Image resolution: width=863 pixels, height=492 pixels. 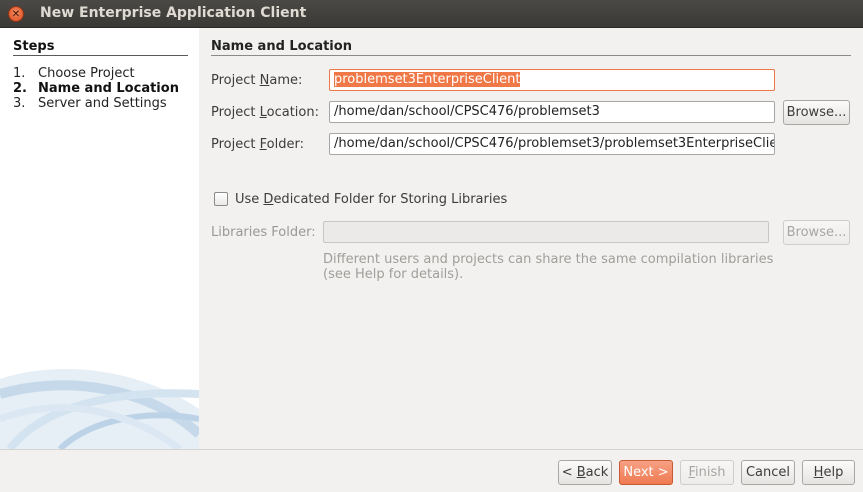 I want to click on button-label: <, so click(x=569, y=472).